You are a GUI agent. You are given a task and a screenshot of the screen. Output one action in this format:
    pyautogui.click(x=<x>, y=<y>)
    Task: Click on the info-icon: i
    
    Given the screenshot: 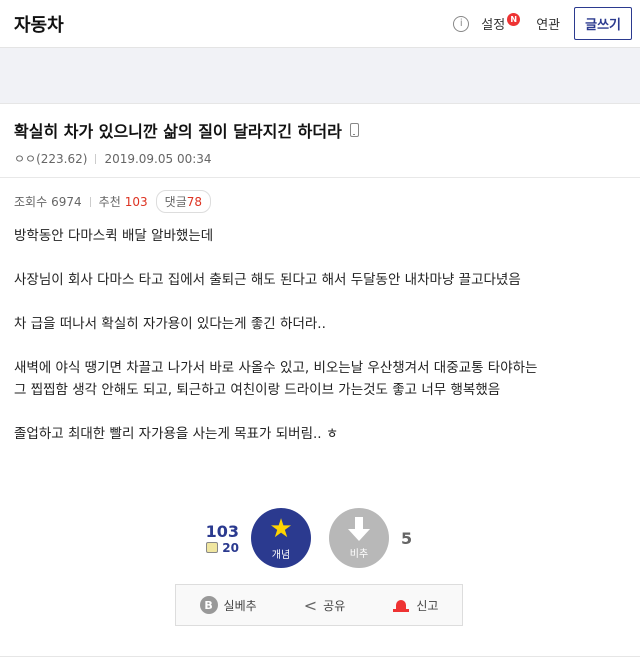 What is the action you would take?
    pyautogui.click(x=461, y=23)
    